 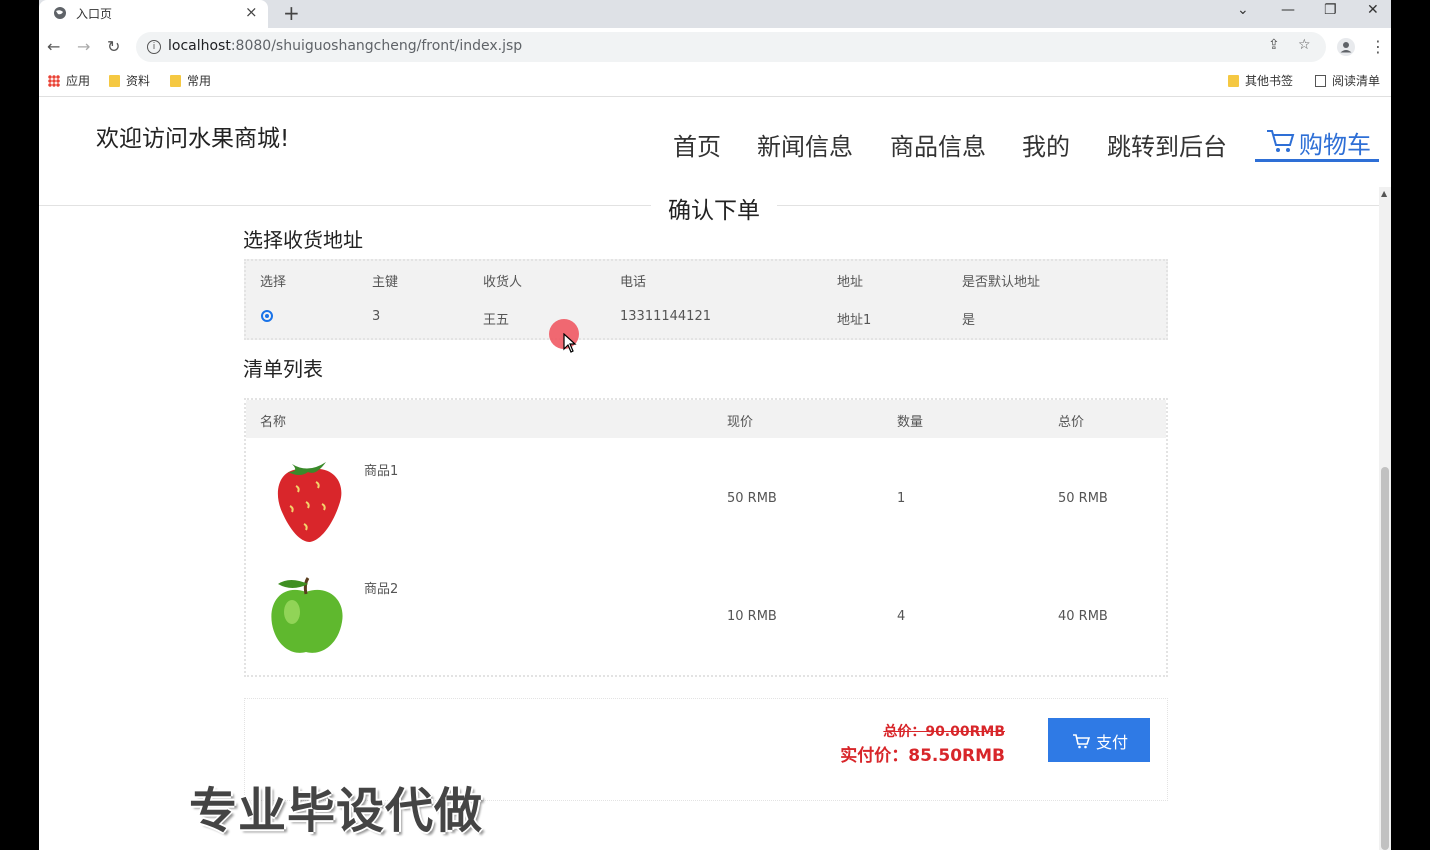 I want to click on nav-admin: 跳转到后台, so click(x=1167, y=144).